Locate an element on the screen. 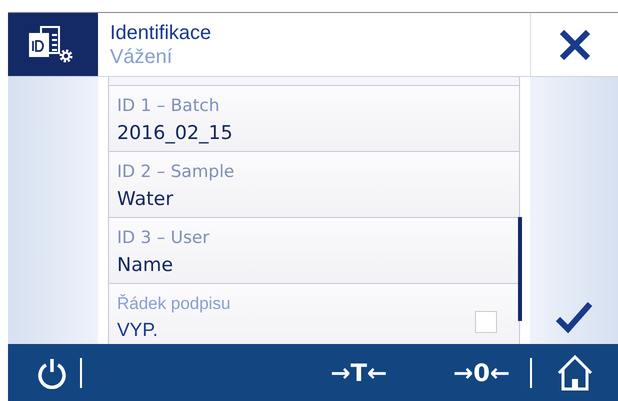  check-icon is located at coordinates (574, 317).